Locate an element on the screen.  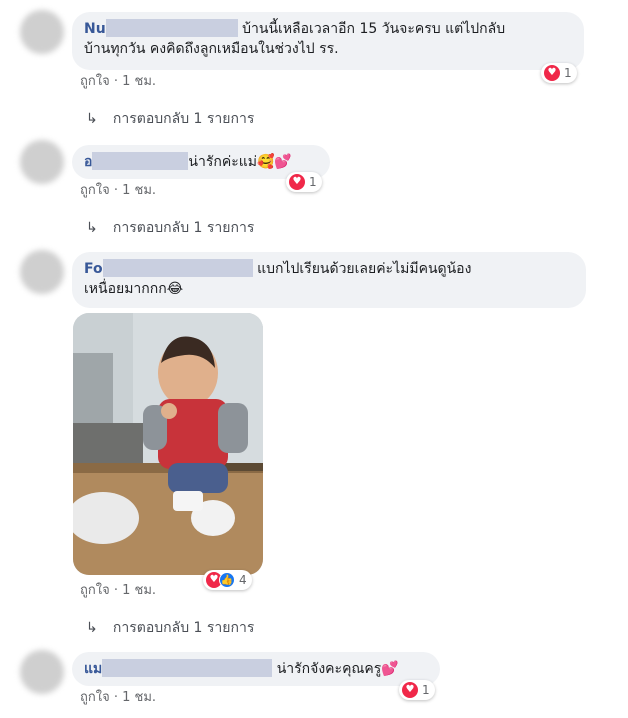
commenter-name: Nu is located at coordinates (95, 29).